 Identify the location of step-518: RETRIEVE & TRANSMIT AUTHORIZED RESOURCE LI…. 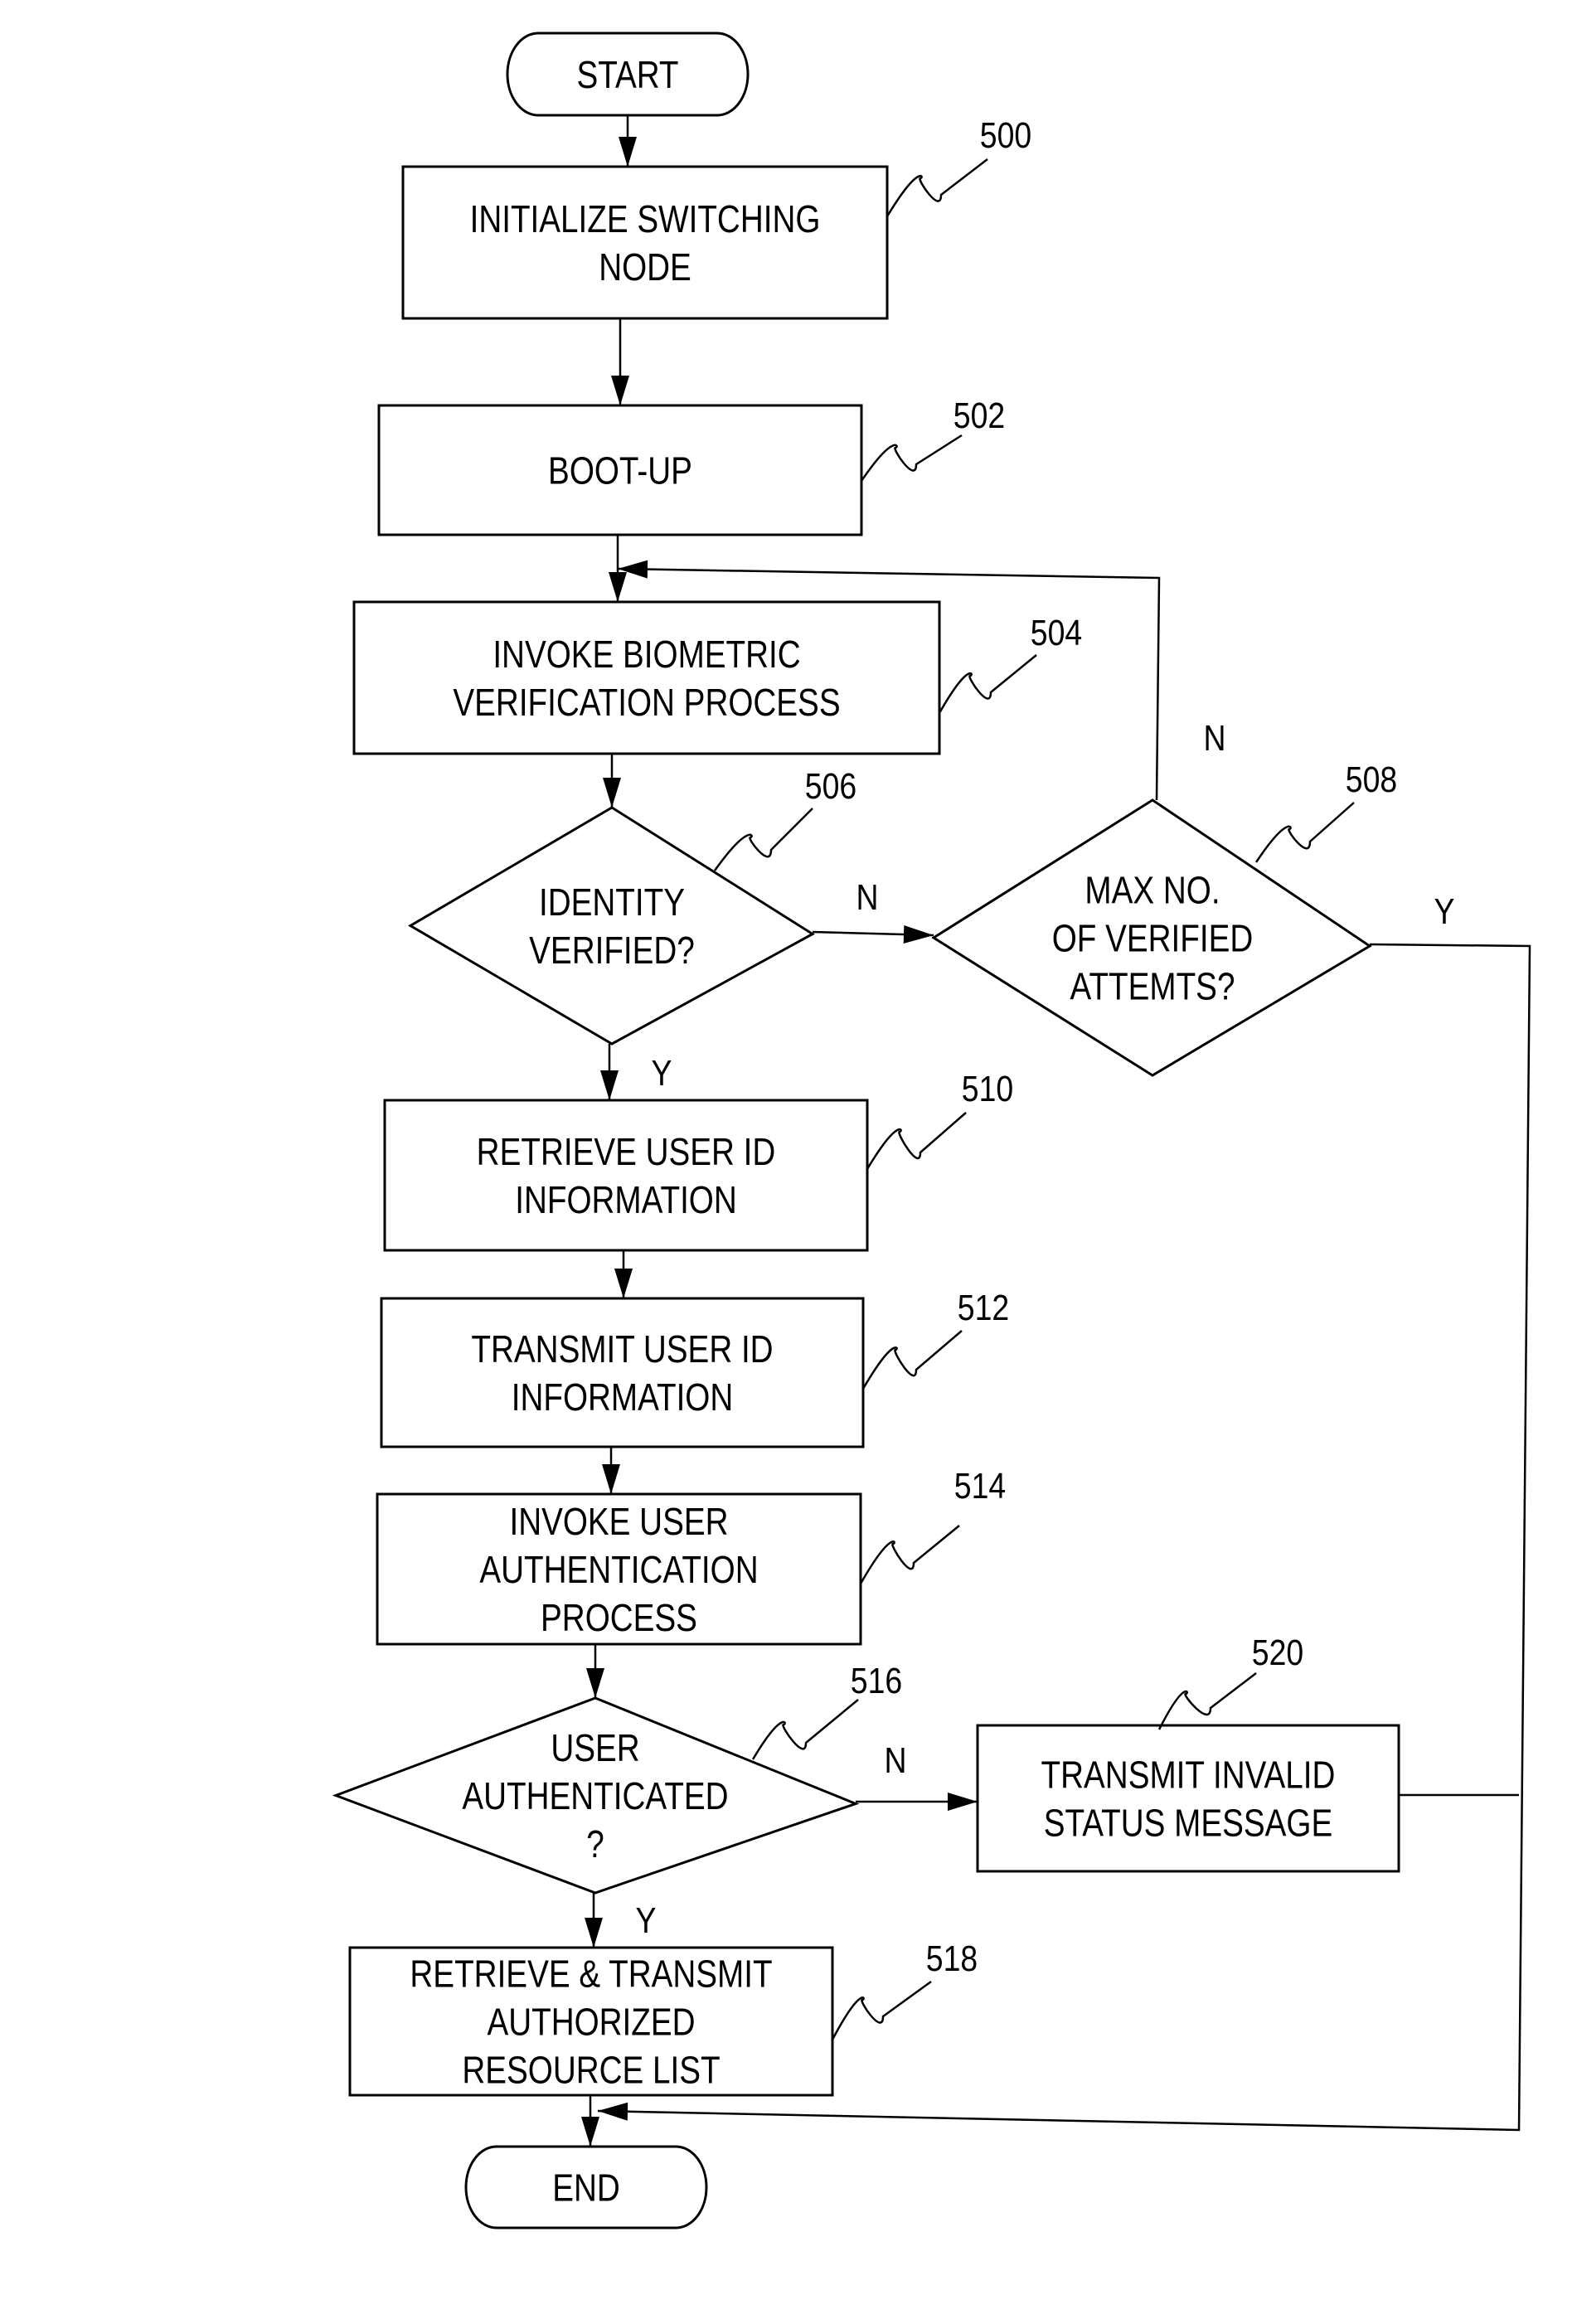
(591, 2021).